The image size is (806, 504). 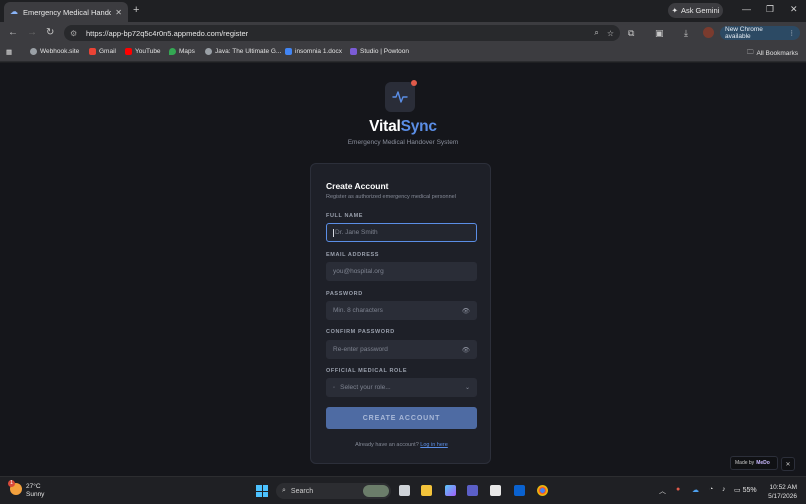 I want to click on brand-subtitle: Emergency Medical Handover System, so click(x=403, y=142).